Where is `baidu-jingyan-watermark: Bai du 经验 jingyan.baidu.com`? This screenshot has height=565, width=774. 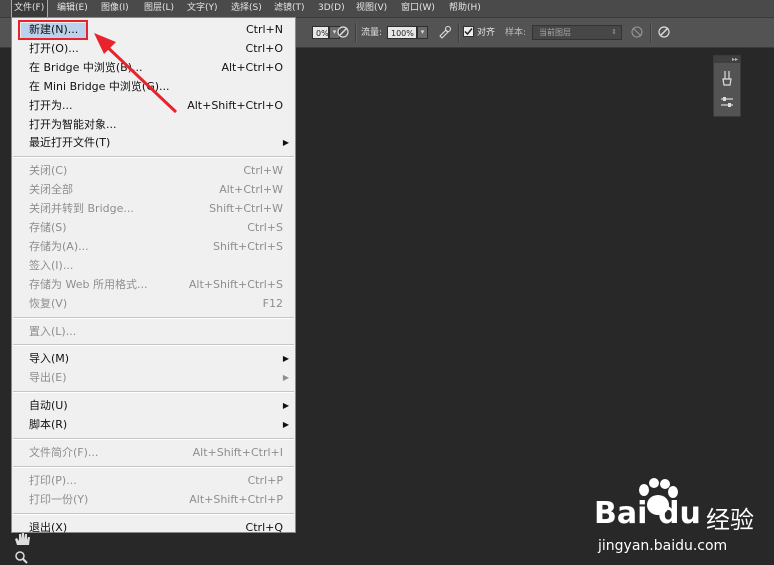 baidu-jingyan-watermark: Bai du 经验 jingyan.baidu.com is located at coordinates (683, 520).